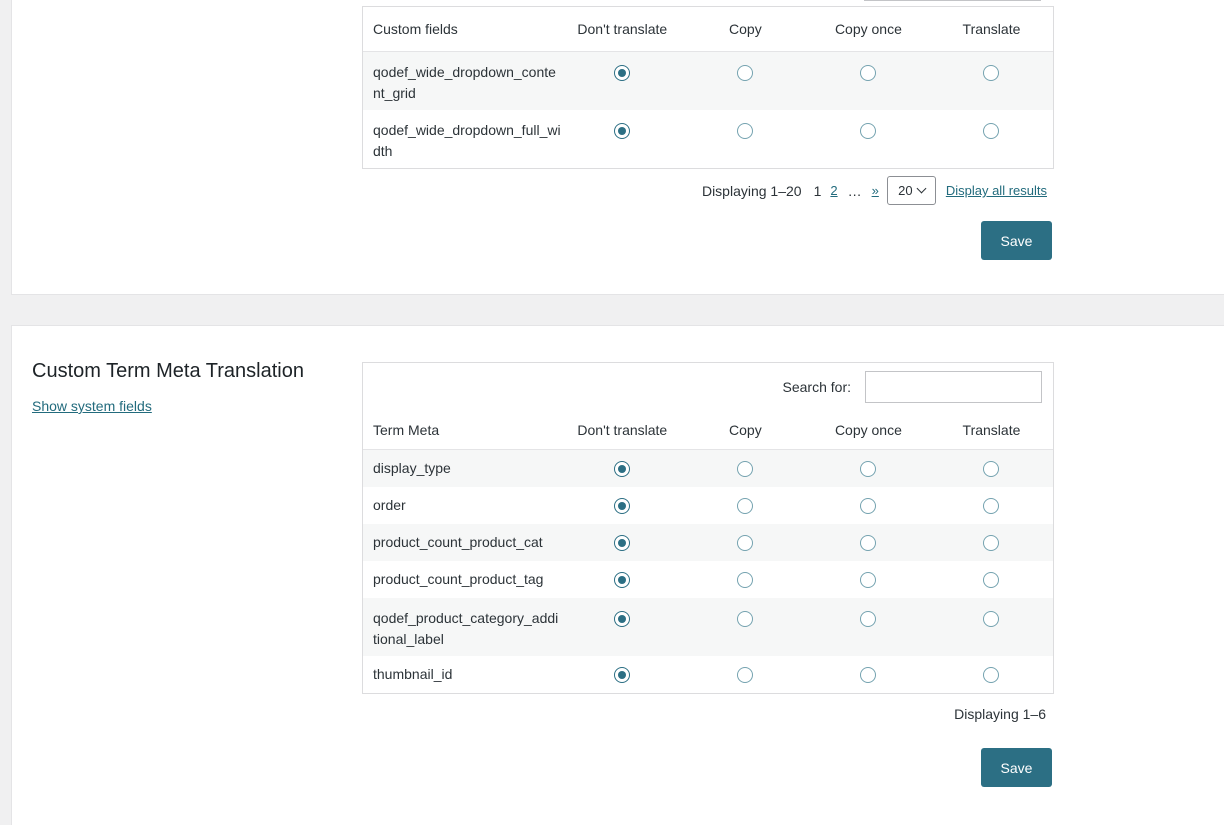  Describe the element at coordinates (996, 190) in the screenshot. I see `display-all-results-link: Display all results` at that location.